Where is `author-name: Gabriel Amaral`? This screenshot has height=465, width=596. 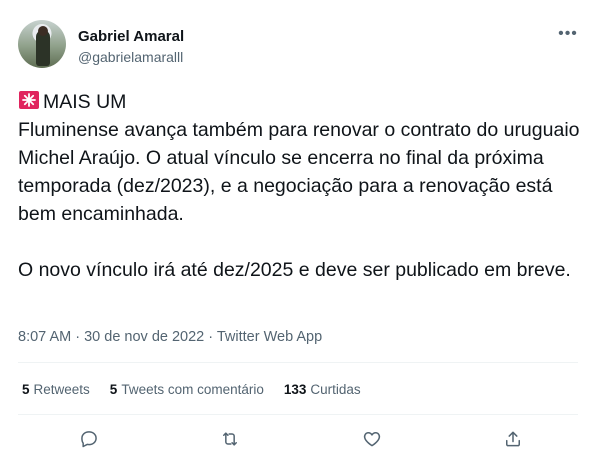 author-name: Gabriel Amaral is located at coordinates (131, 36).